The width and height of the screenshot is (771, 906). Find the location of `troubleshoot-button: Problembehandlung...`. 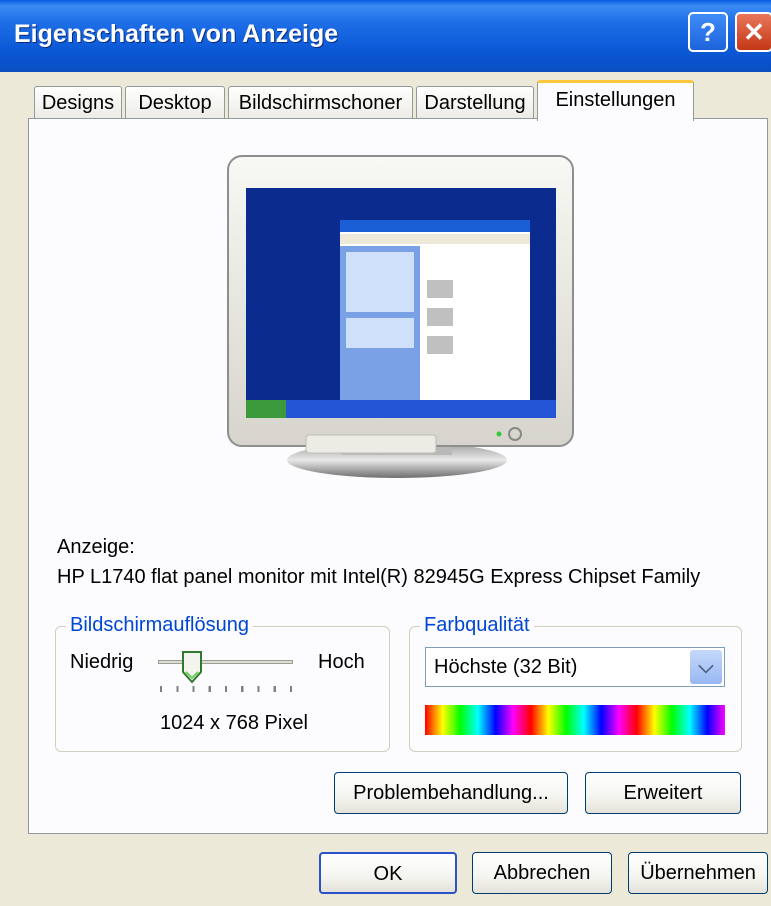

troubleshoot-button: Problembehandlung... is located at coordinates (451, 793).